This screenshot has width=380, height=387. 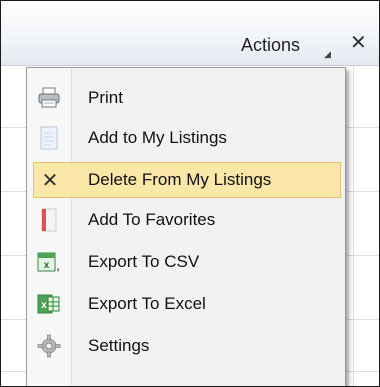 I want to click on csv-icon: x ,, so click(x=49, y=262).